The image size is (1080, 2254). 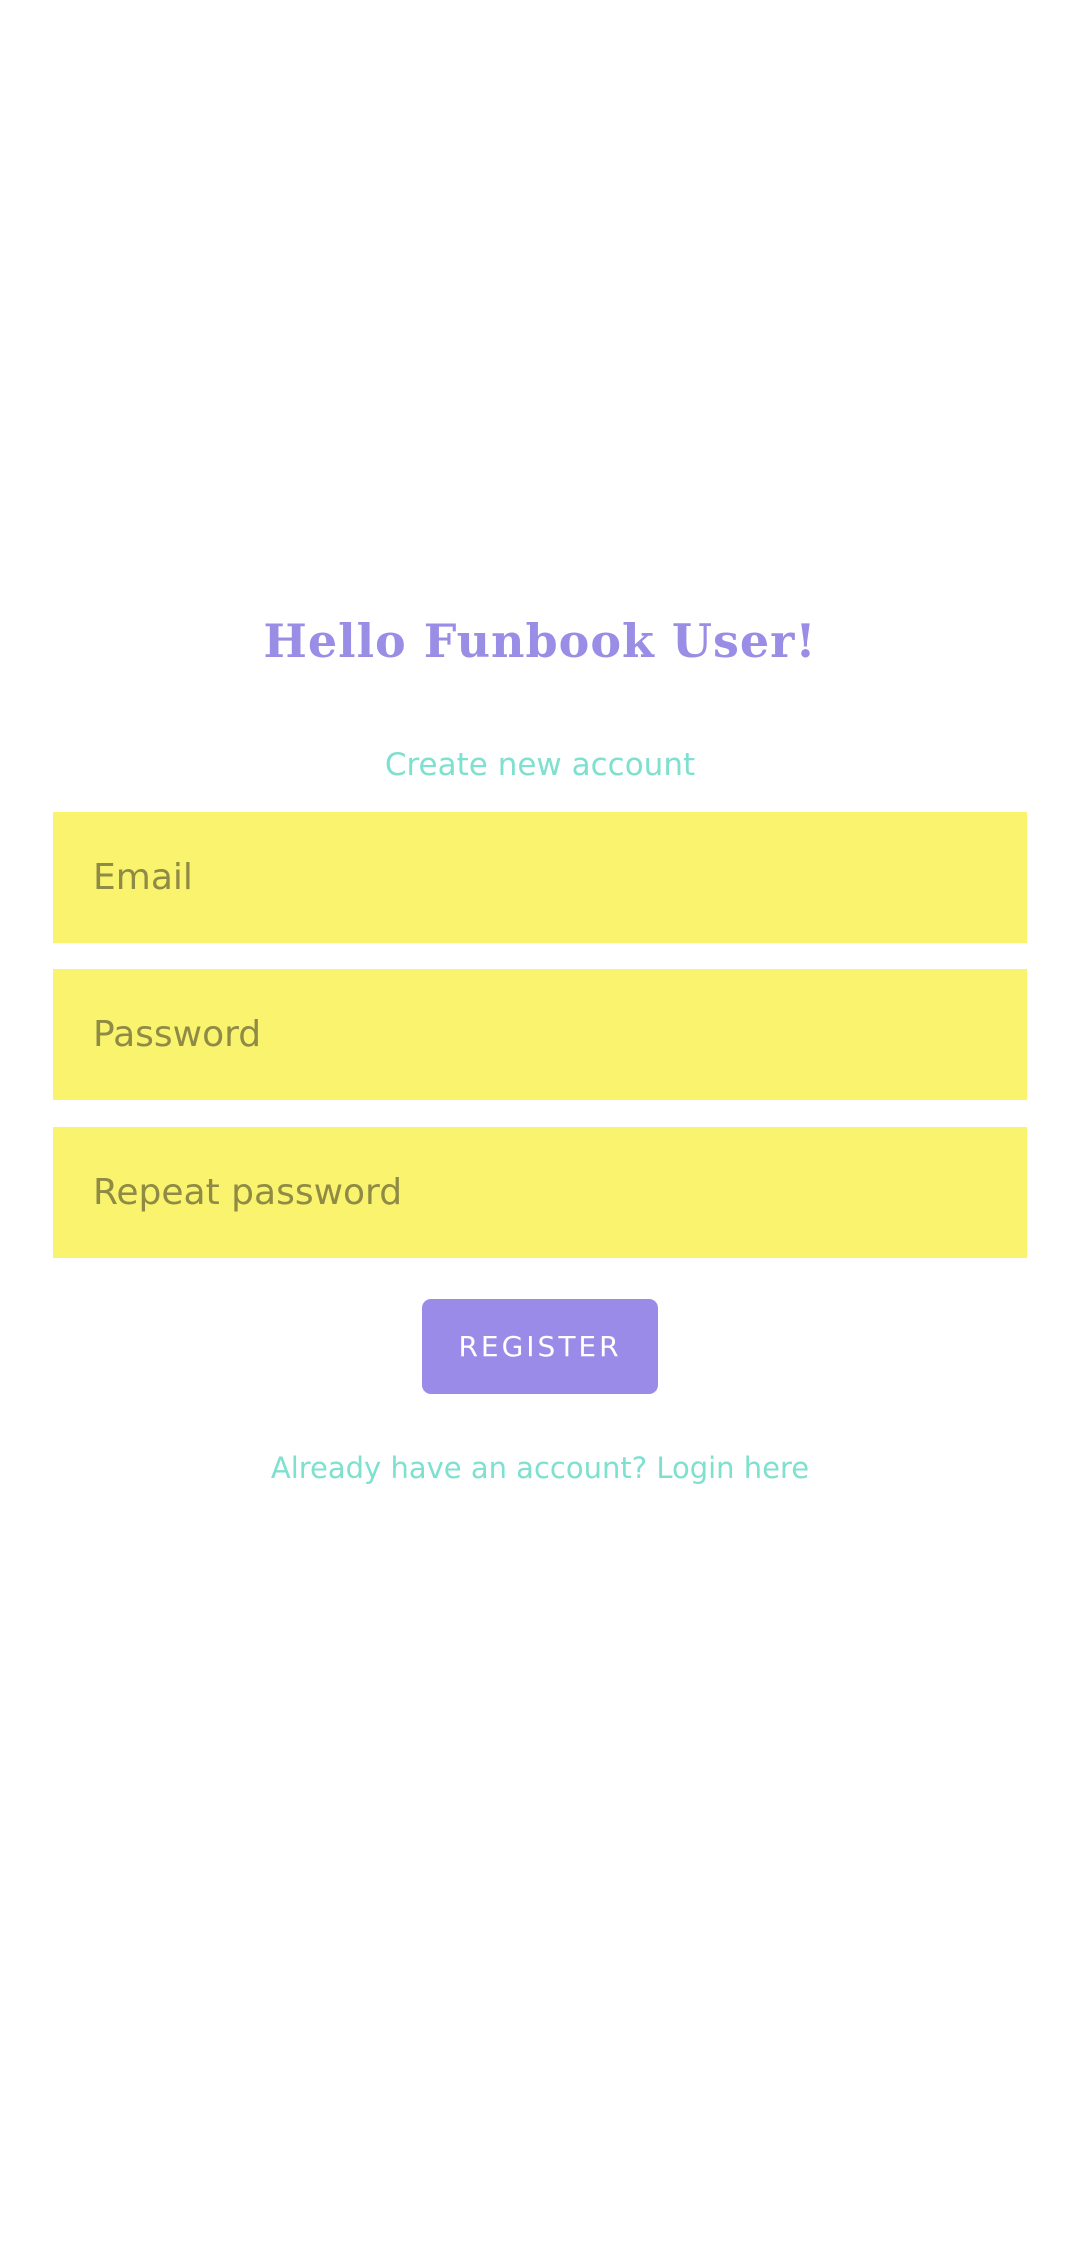 What do you see at coordinates (540, 641) in the screenshot?
I see `greeting-title: Hello Funbook User!` at bounding box center [540, 641].